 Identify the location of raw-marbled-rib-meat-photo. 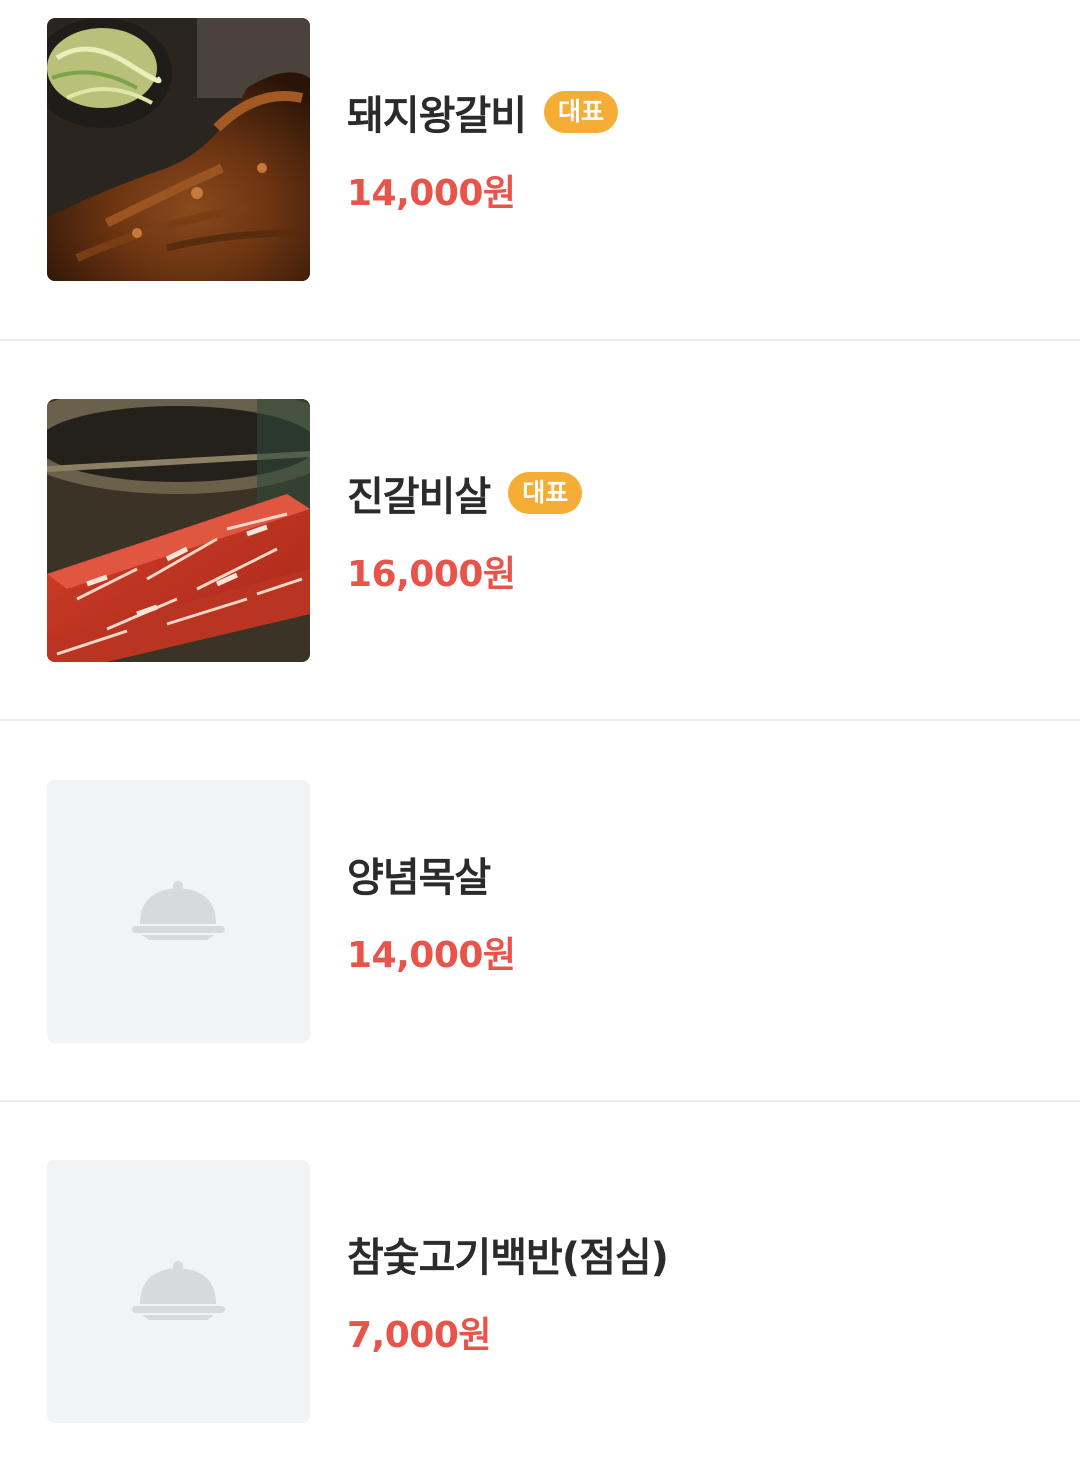
(178, 530).